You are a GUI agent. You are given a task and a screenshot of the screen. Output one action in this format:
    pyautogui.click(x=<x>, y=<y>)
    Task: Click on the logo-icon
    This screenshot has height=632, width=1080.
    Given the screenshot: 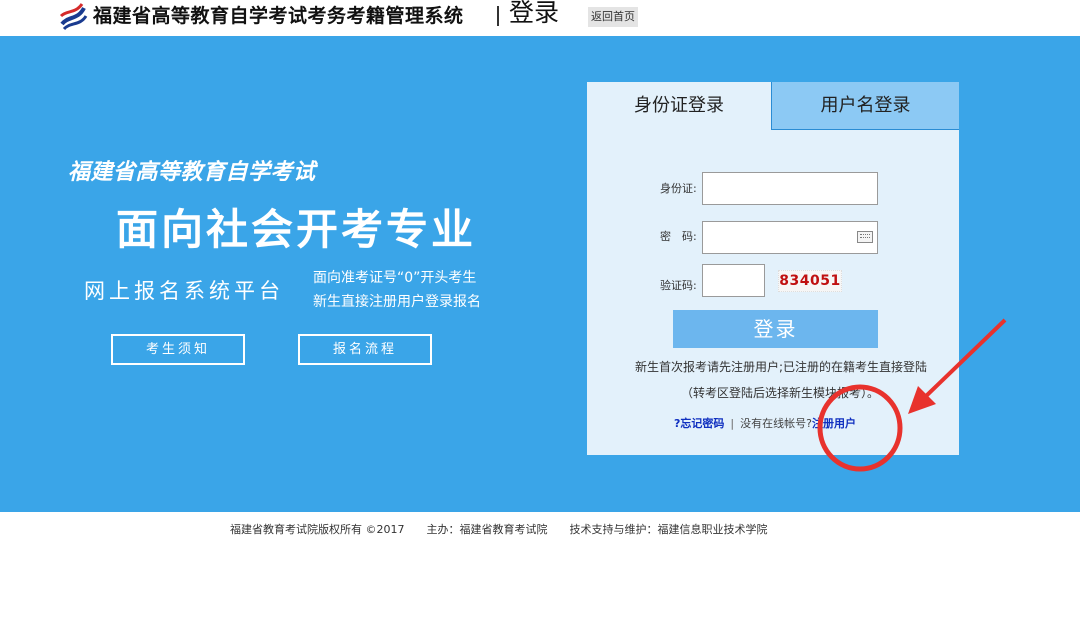 What is the action you would take?
    pyautogui.click(x=73, y=16)
    